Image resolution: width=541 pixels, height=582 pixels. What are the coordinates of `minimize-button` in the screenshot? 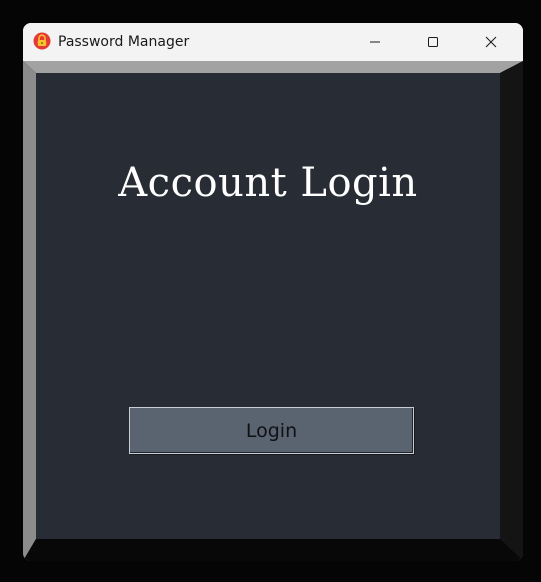 It's located at (375, 42).